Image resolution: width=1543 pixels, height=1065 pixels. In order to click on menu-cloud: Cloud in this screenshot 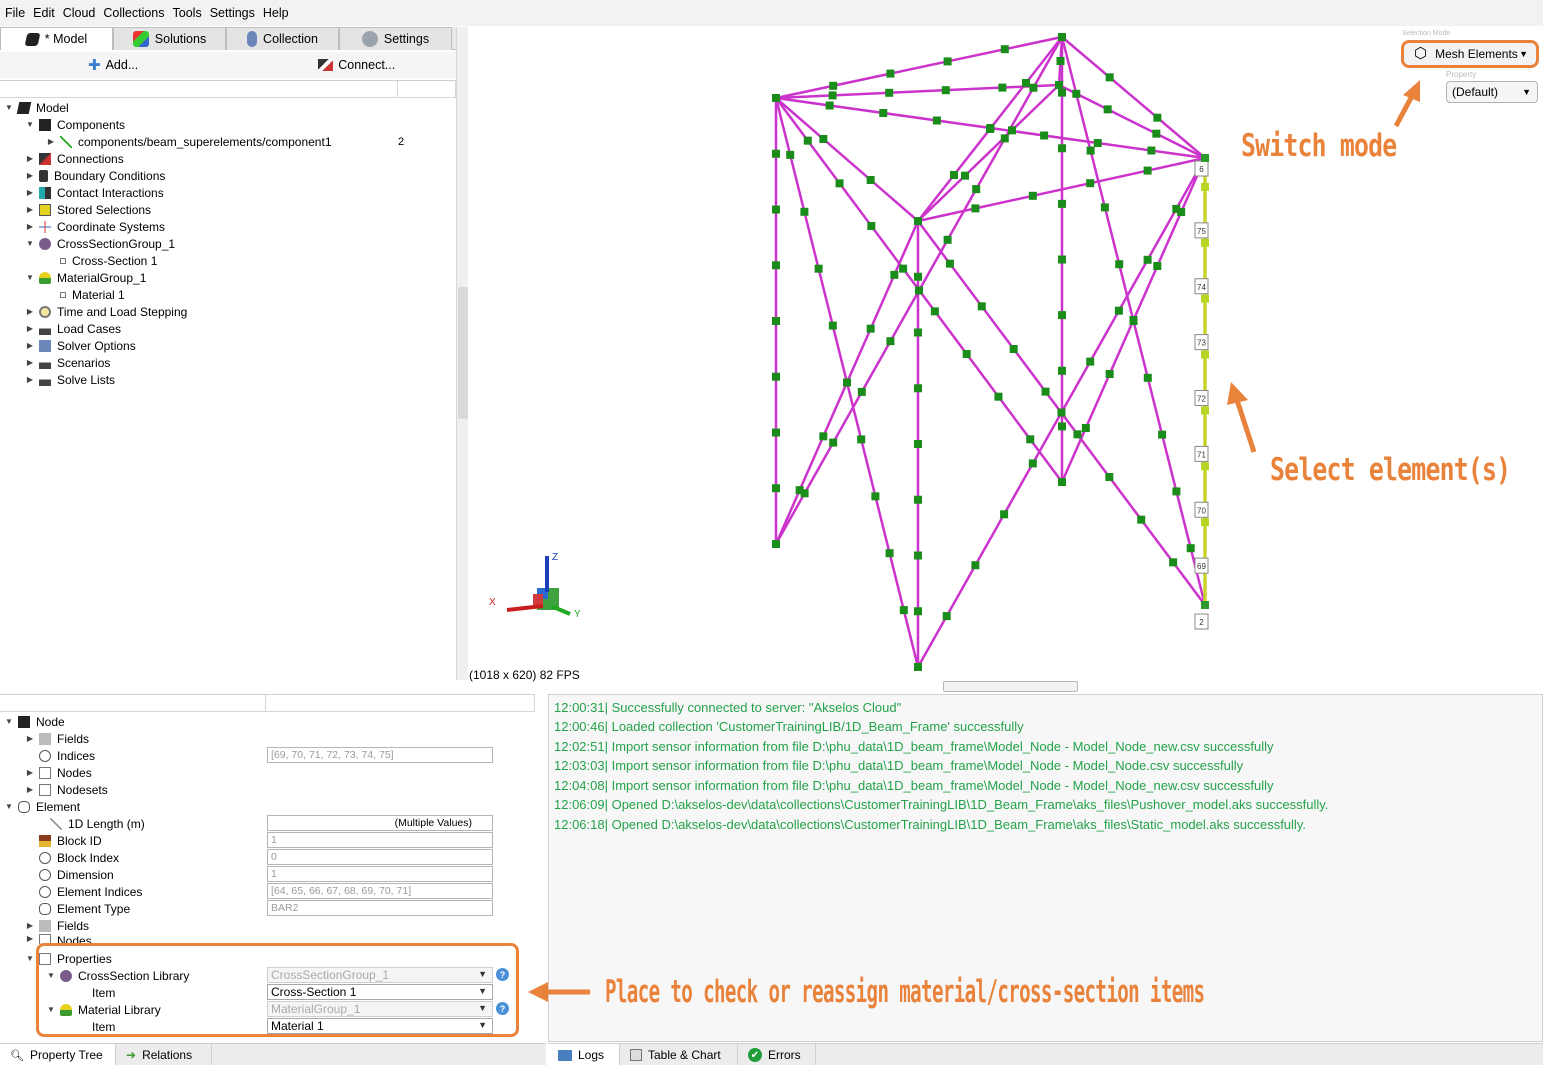, I will do `click(82, 13)`.